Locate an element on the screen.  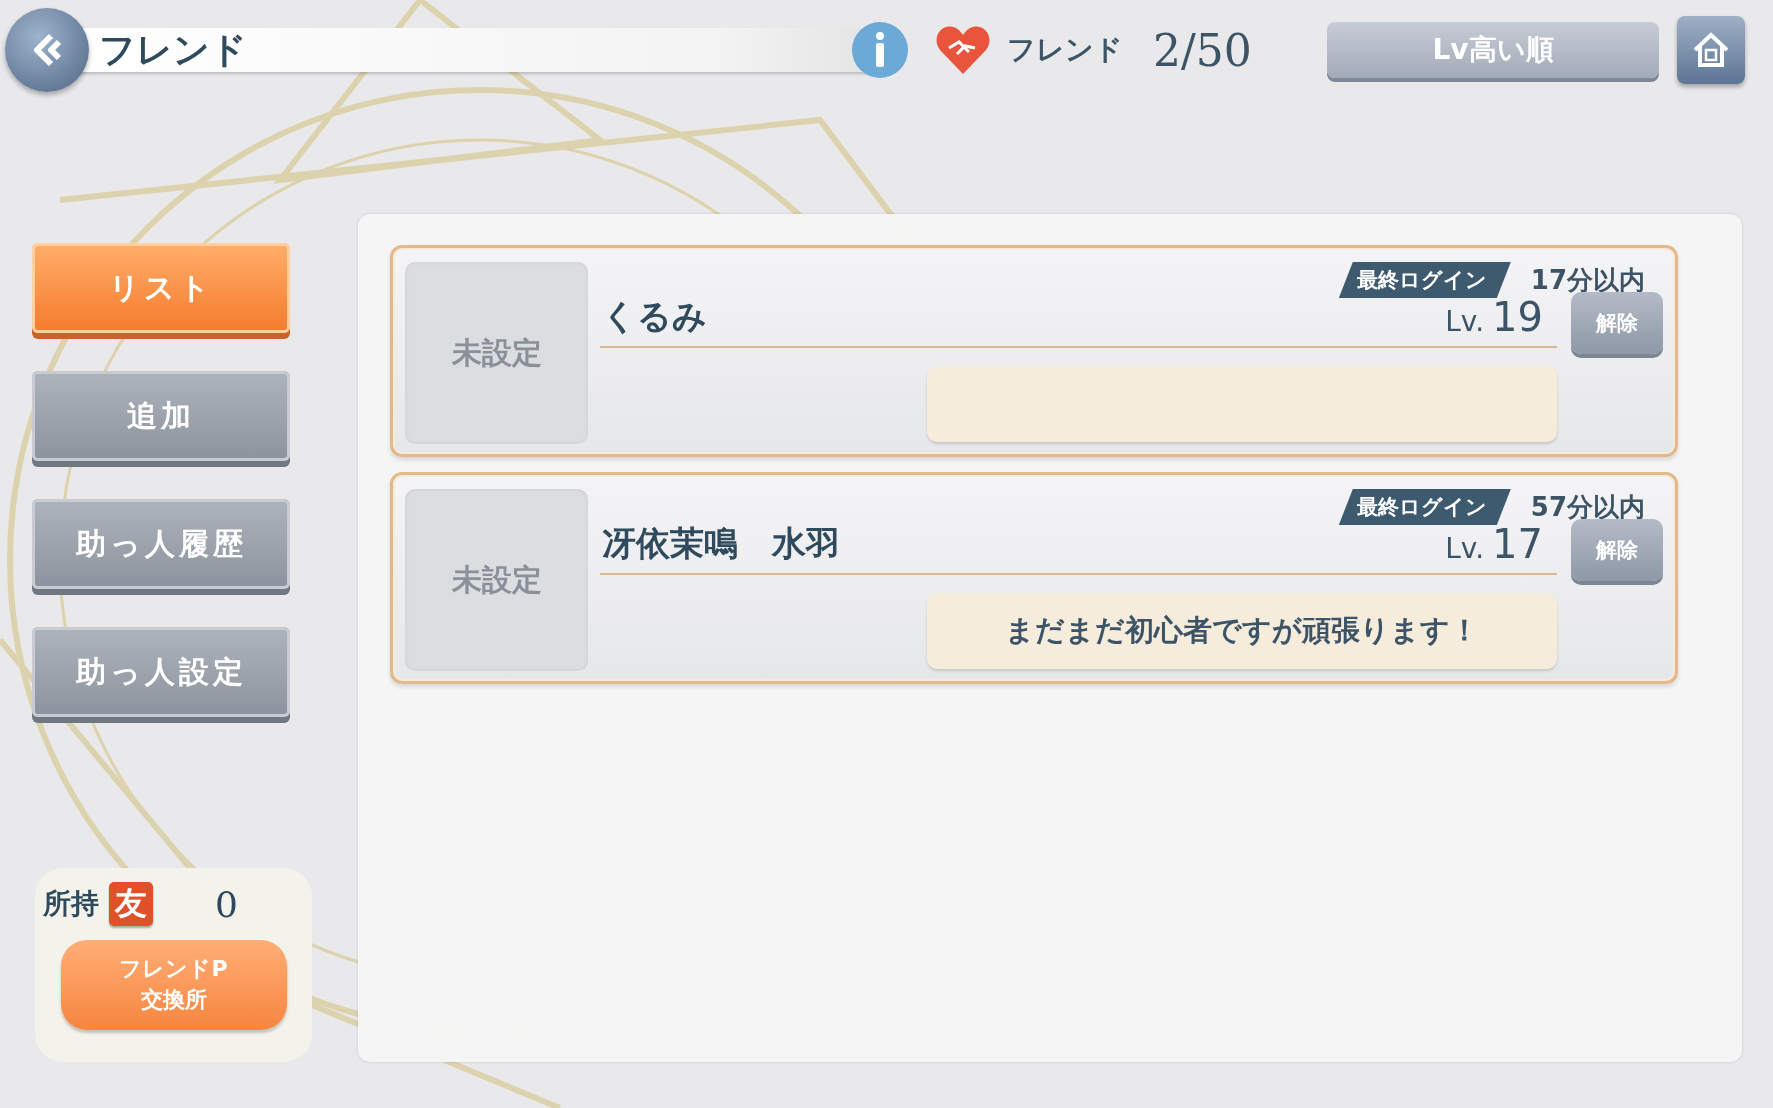
screen-title: フレンド is located at coordinates (173, 49).